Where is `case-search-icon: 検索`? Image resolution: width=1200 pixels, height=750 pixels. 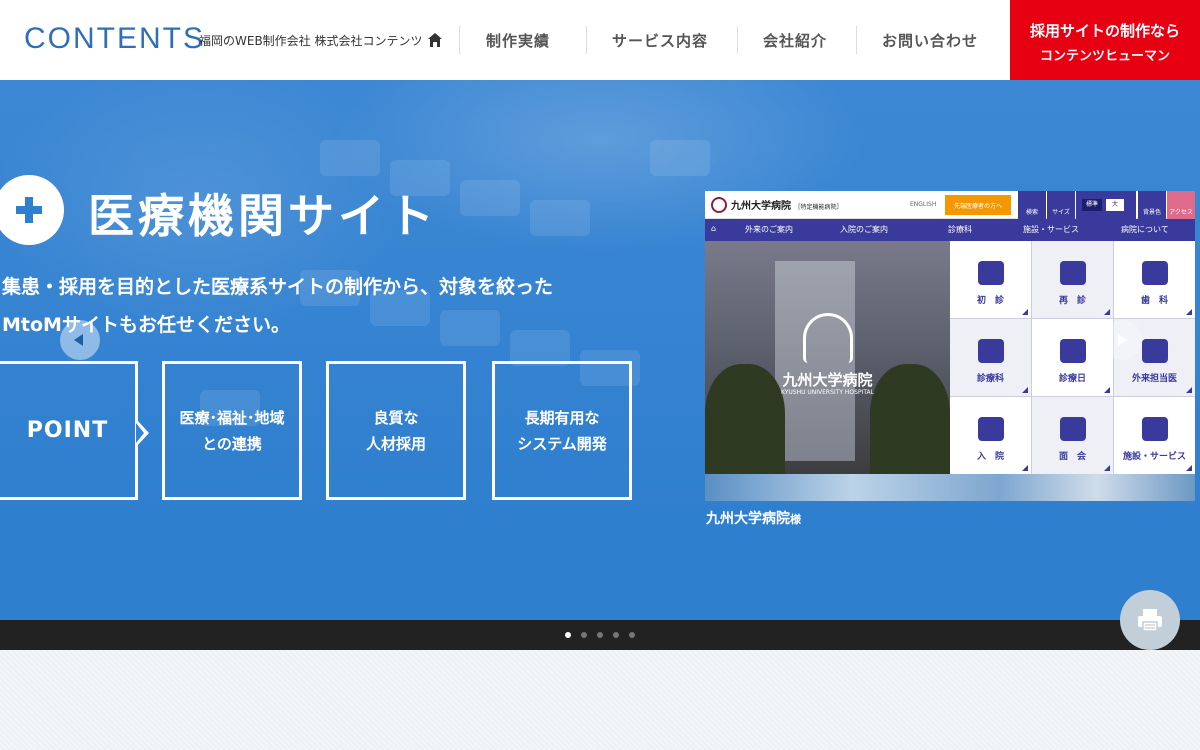
case-search-icon: 検索 is located at coordinates (1032, 205).